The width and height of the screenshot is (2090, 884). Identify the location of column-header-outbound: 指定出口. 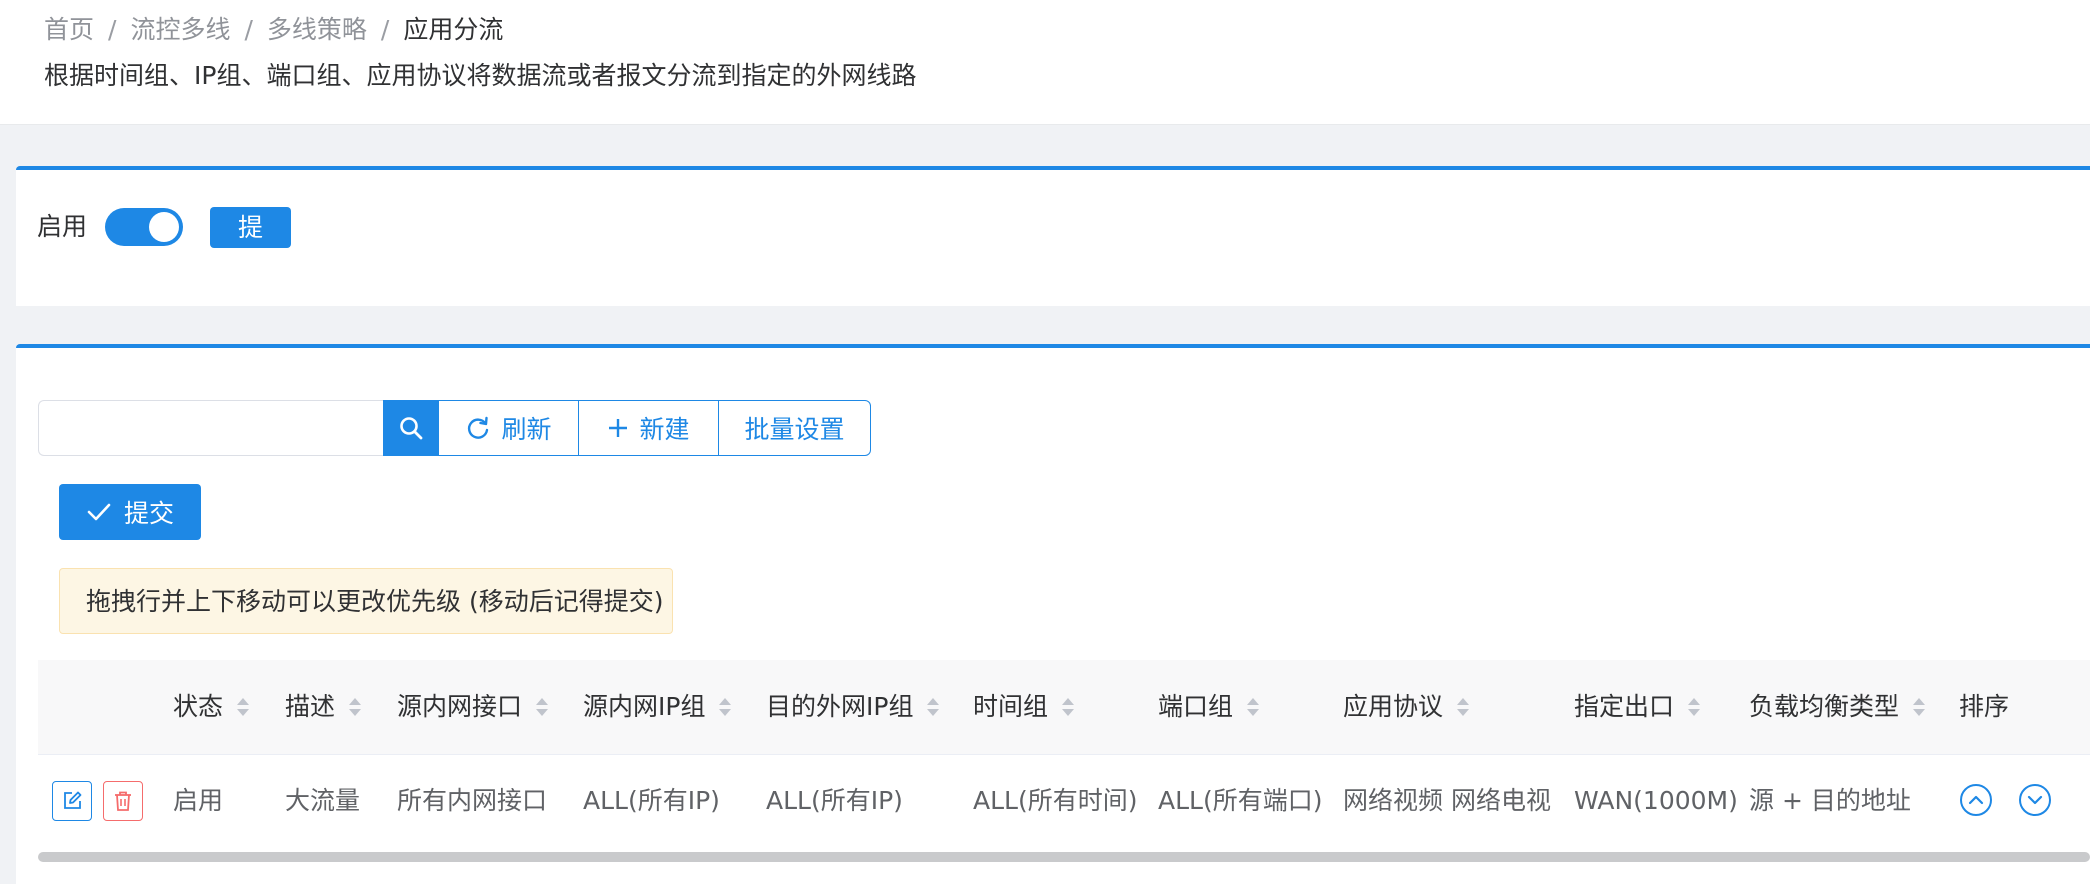
(1637, 707).